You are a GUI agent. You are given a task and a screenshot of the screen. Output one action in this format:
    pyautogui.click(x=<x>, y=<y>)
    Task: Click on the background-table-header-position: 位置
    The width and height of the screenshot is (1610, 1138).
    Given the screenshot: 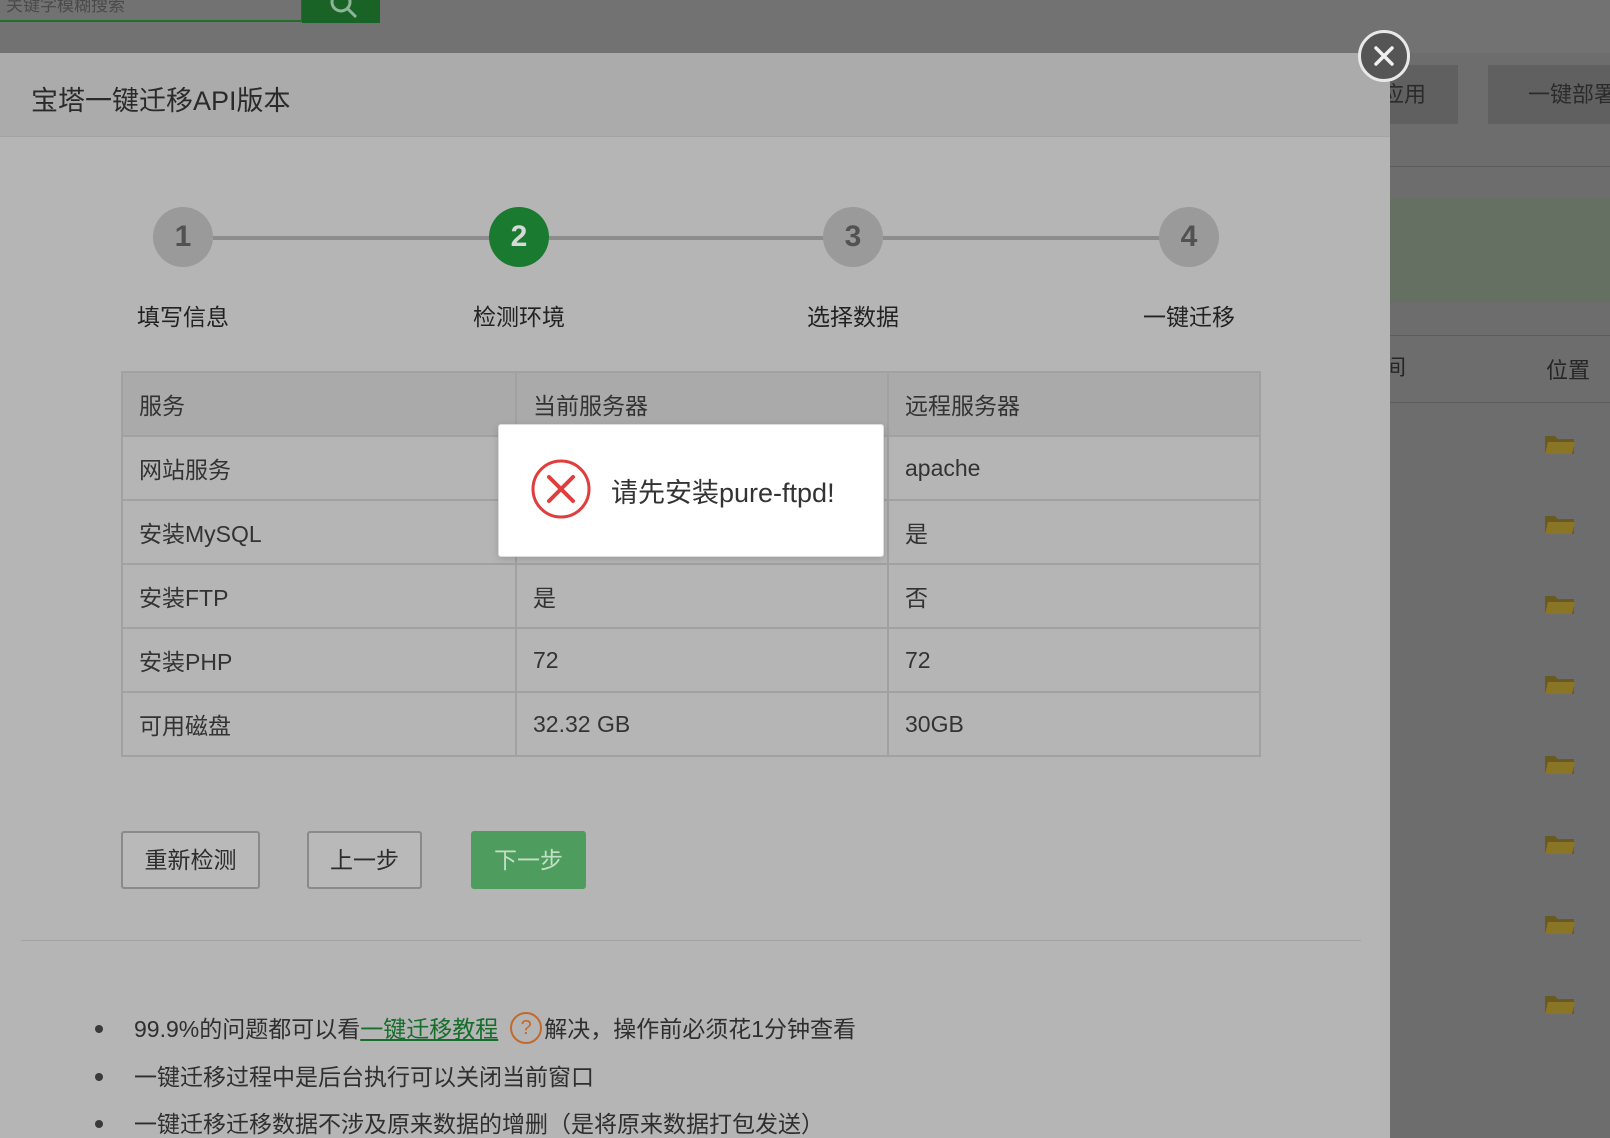 What is the action you would take?
    pyautogui.click(x=1568, y=370)
    